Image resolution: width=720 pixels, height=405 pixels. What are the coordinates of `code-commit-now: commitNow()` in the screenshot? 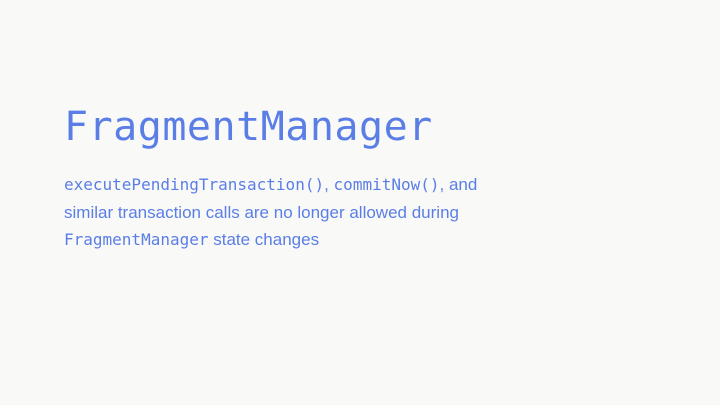 It's located at (386, 184).